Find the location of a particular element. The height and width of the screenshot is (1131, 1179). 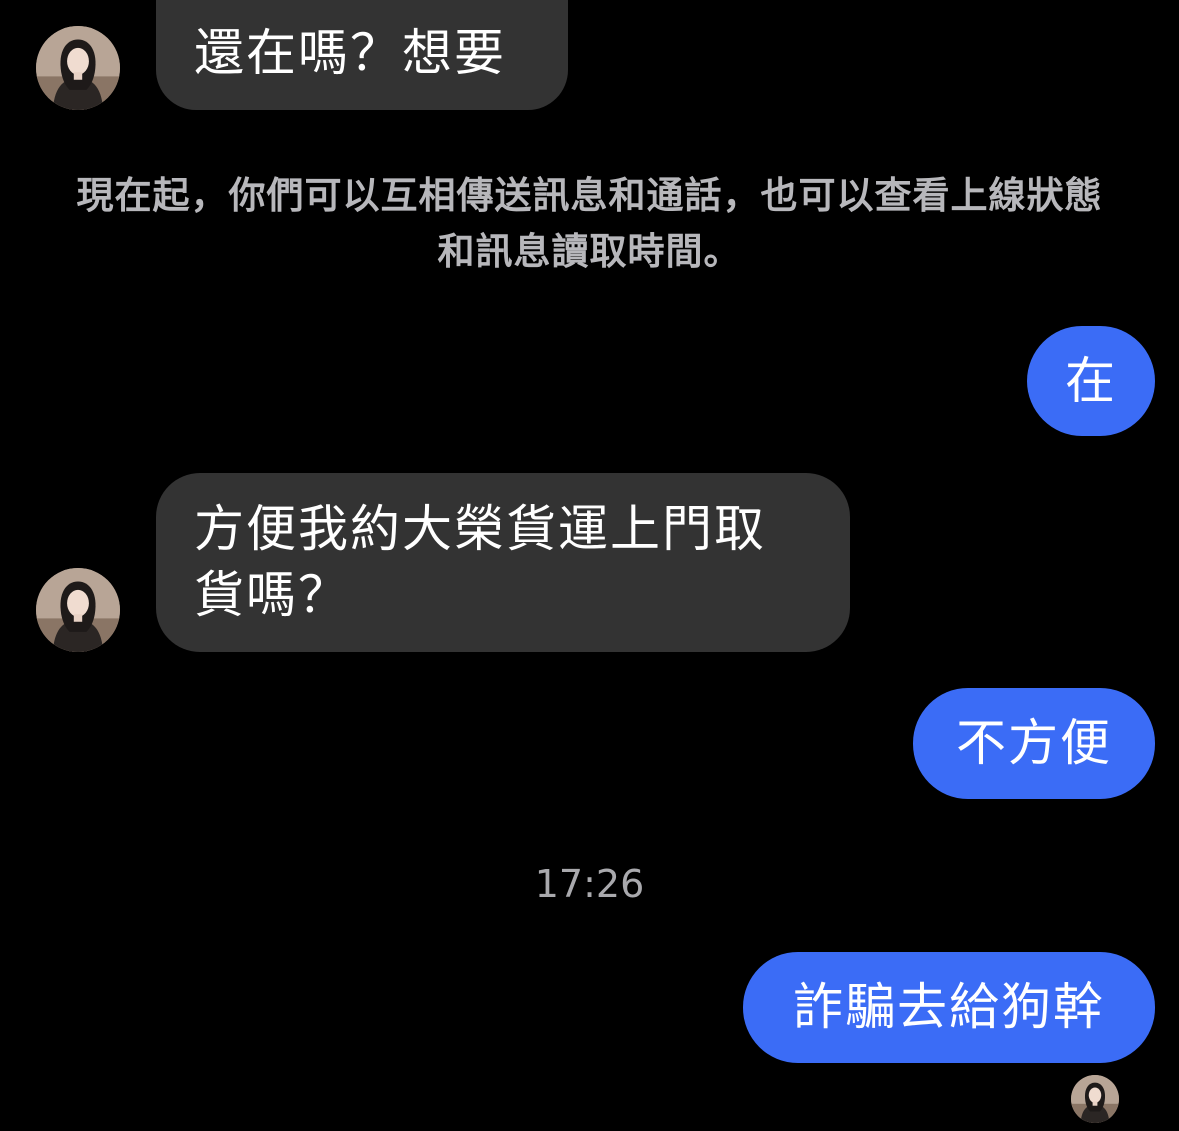

message-text: 詐騙去給狗幹 is located at coordinates (949, 1007).